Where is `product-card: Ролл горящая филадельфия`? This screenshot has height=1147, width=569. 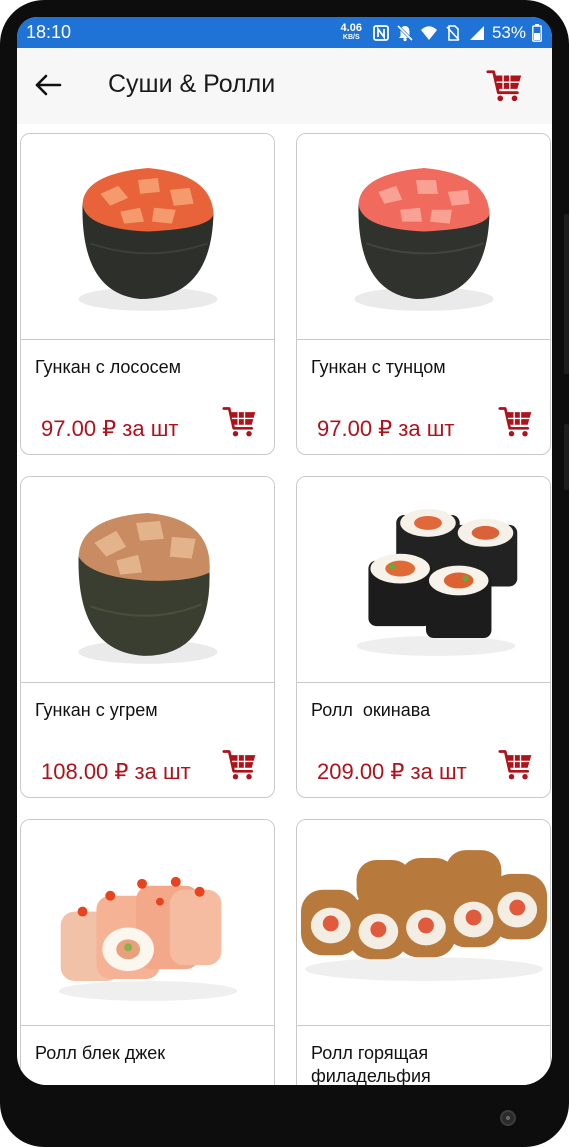
product-card: Ролл горящая филадельфия is located at coordinates (423, 952).